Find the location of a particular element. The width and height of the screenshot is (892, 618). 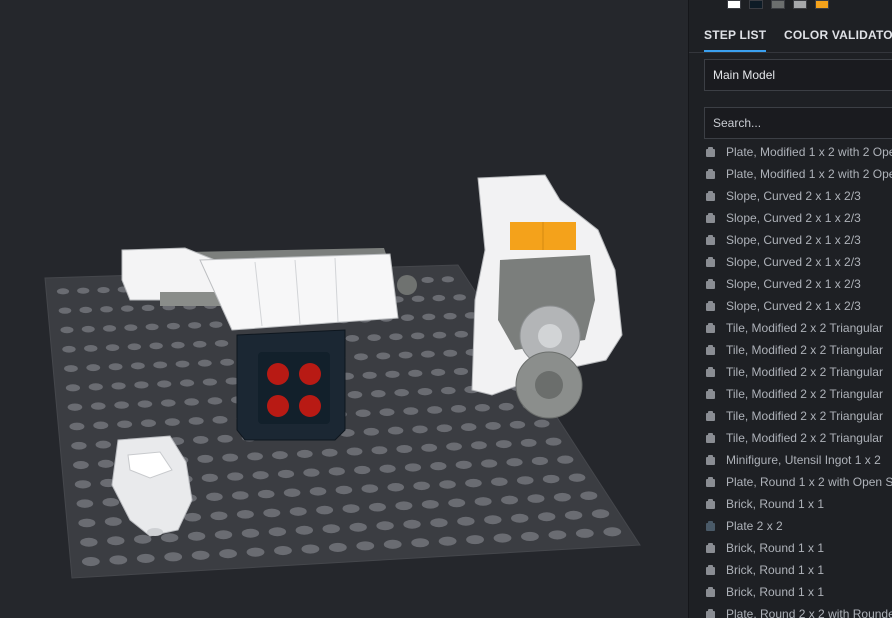

step-list-item: Plate, Round 2 x 2 with Rounded Bottom is located at coordinates (790, 610).